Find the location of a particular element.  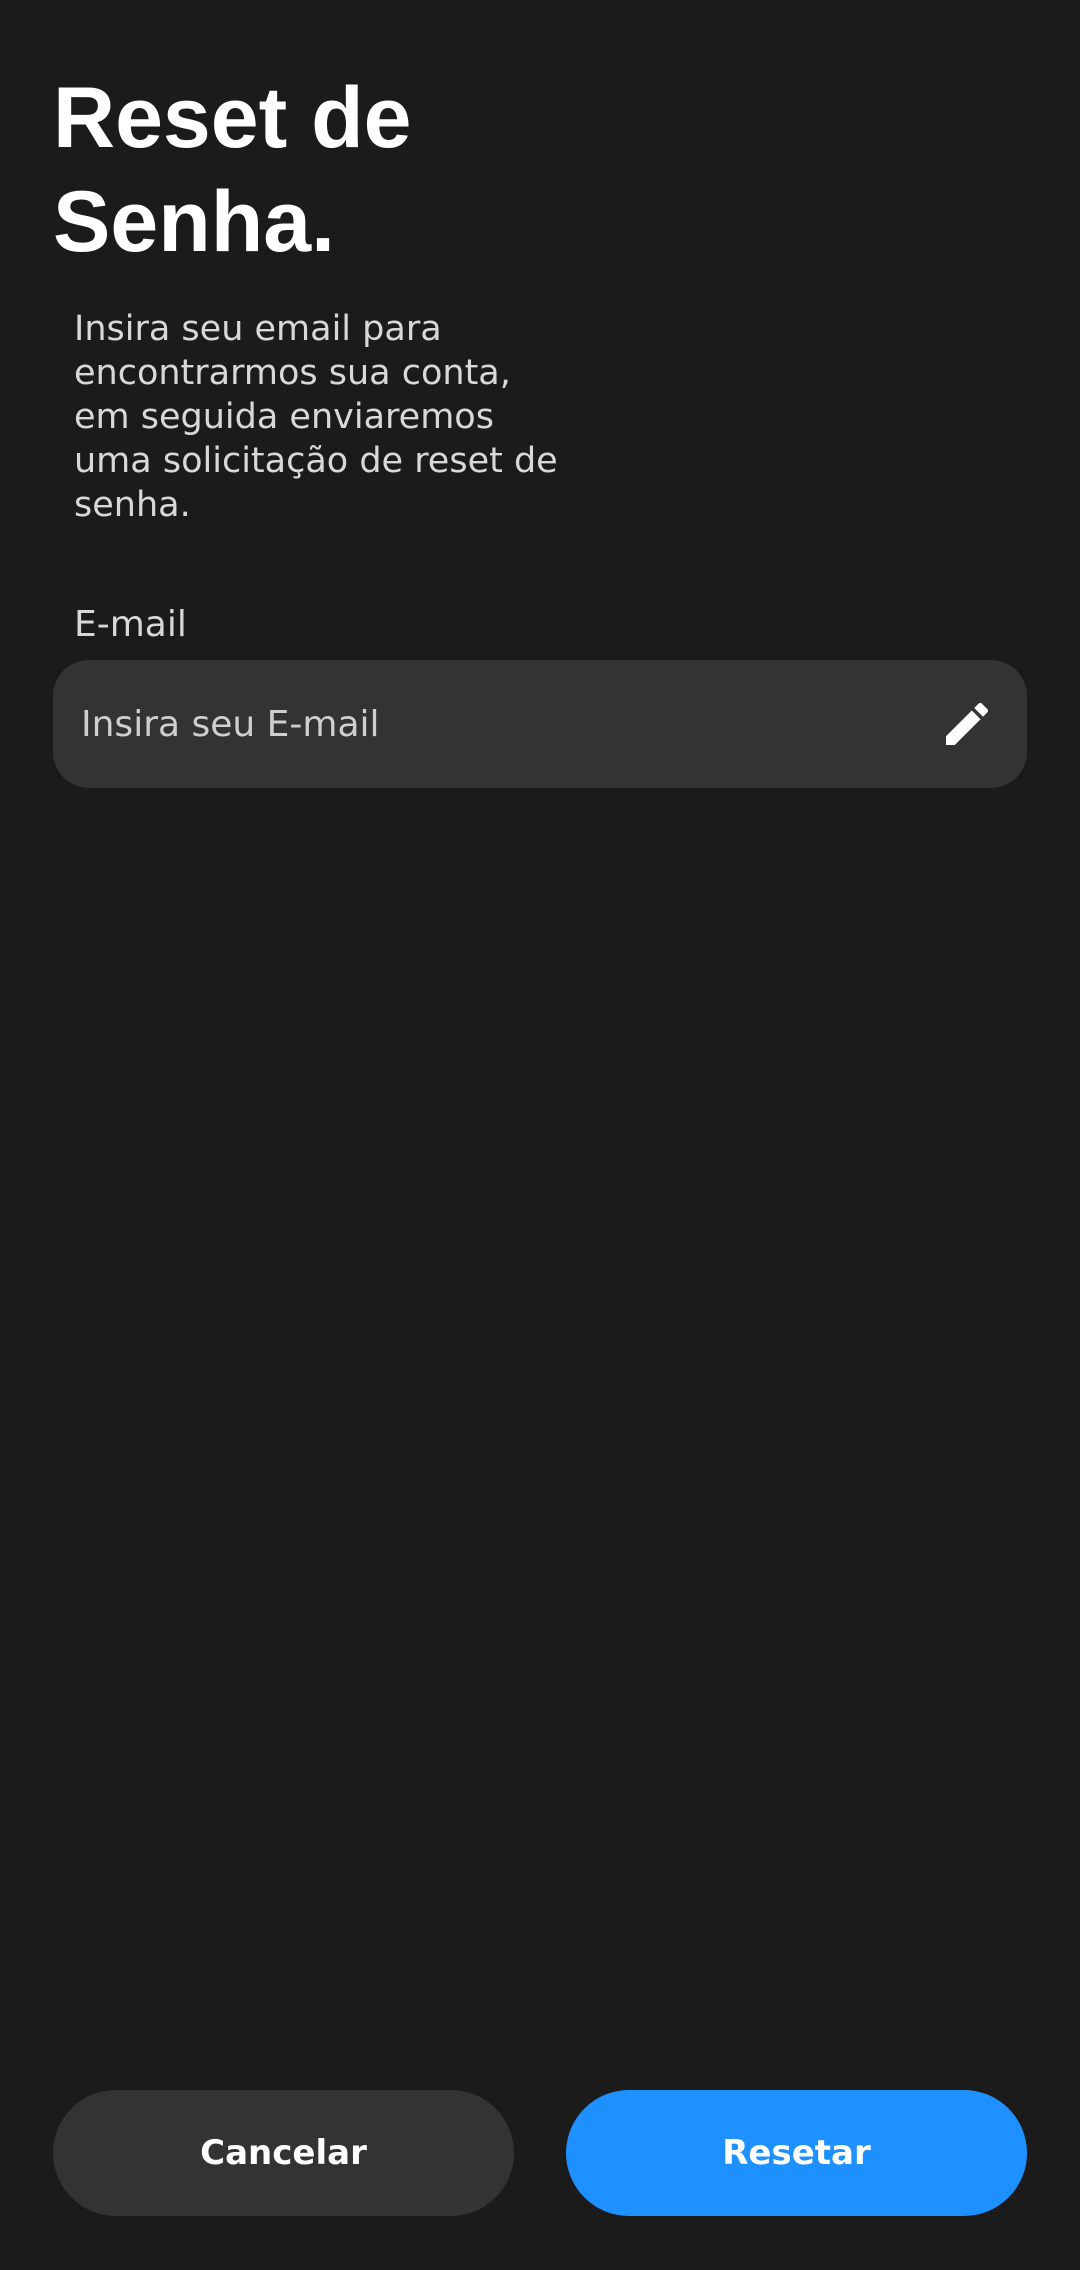

page-title: Reset de Senha. is located at coordinates (232, 170).